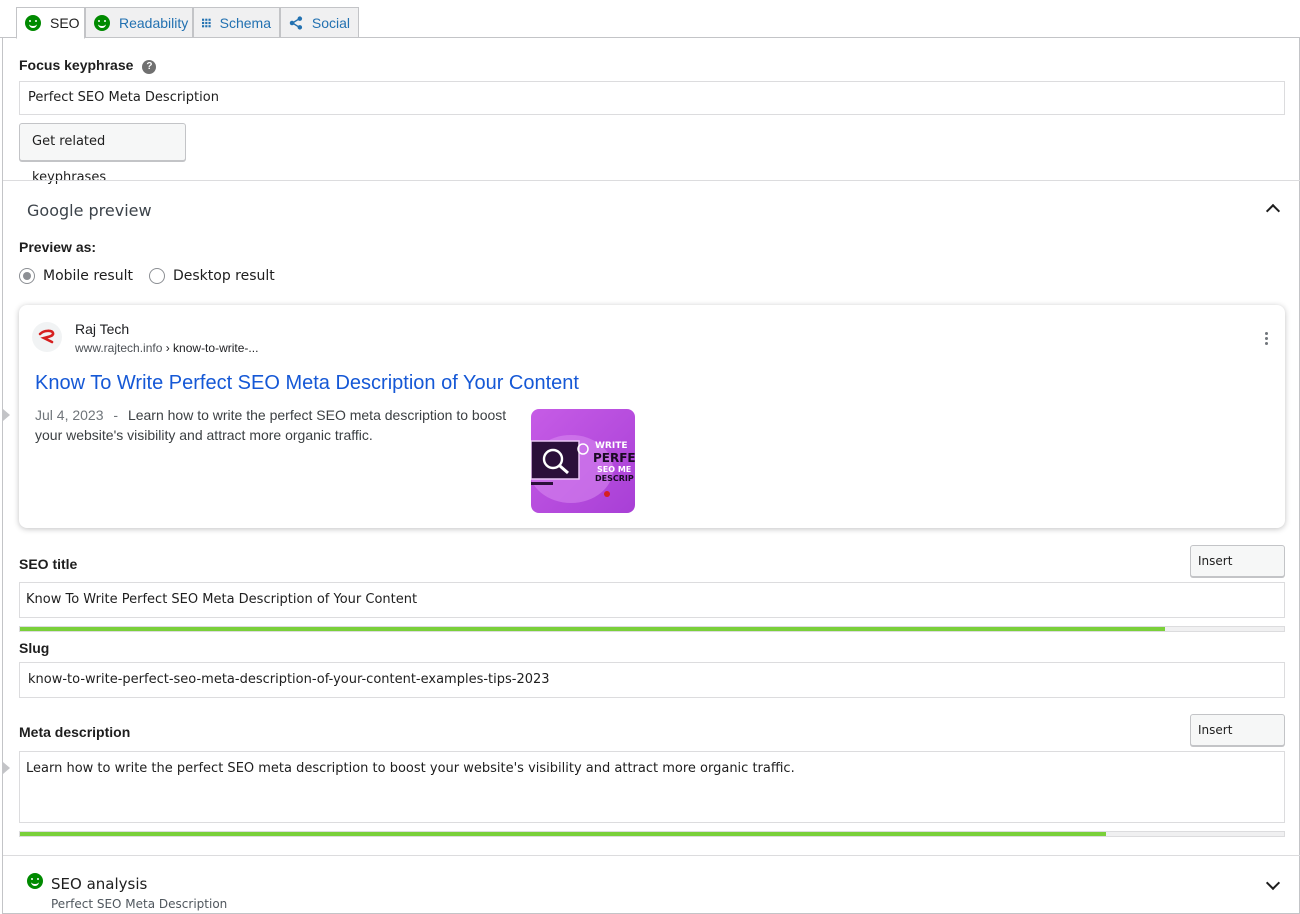 The width and height of the screenshot is (1300, 914). Describe the element at coordinates (245, 22) in the screenshot. I see `tab-schema-label: Schema` at that location.